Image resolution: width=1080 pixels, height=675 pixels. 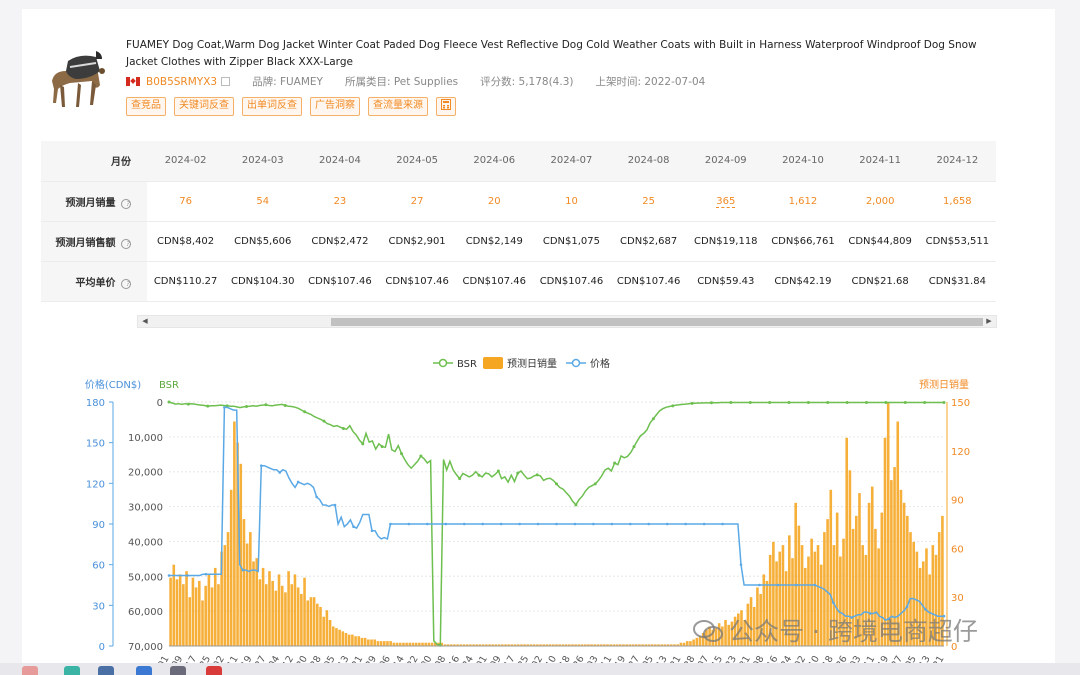 I want to click on table-cell: CDN$21.68, so click(x=880, y=281).